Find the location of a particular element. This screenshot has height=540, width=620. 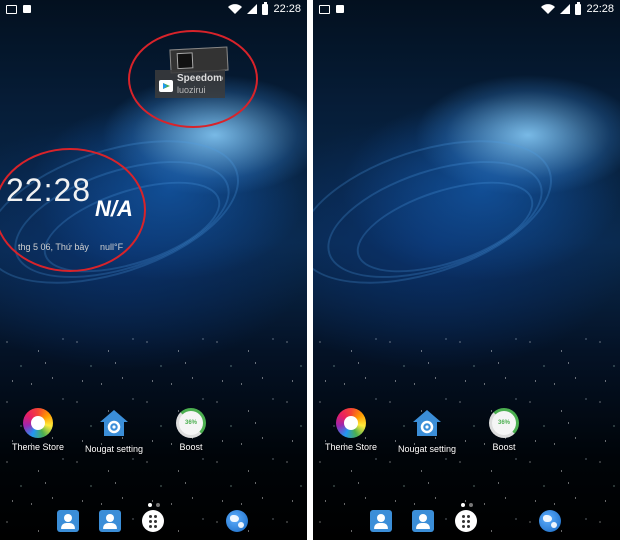

widget-label-box: Speedome luozirui is located at coordinates (190, 84).